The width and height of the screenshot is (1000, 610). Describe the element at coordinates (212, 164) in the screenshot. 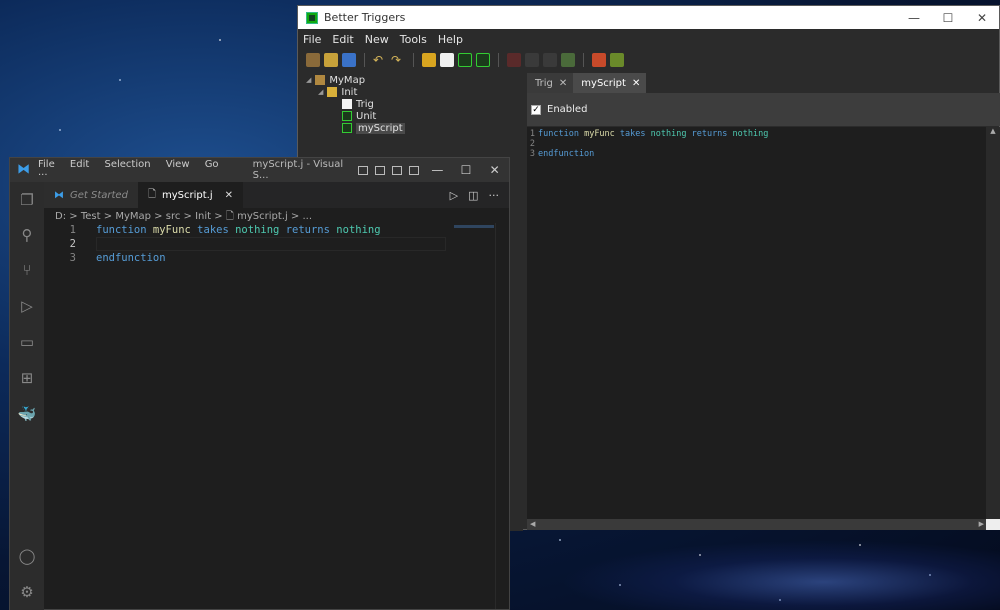

I see `vs-menu-go: Go` at that location.